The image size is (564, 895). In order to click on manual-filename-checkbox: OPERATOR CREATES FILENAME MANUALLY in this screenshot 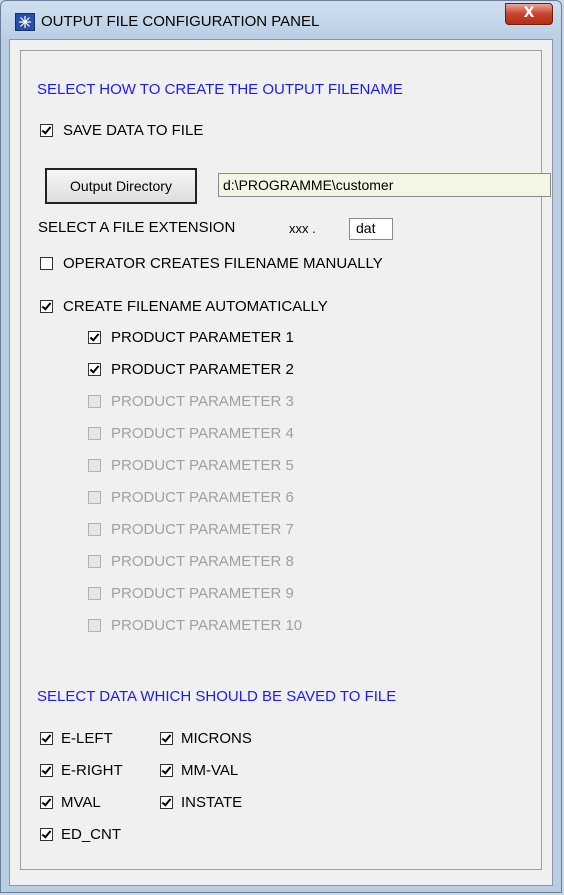, I will do `click(211, 263)`.